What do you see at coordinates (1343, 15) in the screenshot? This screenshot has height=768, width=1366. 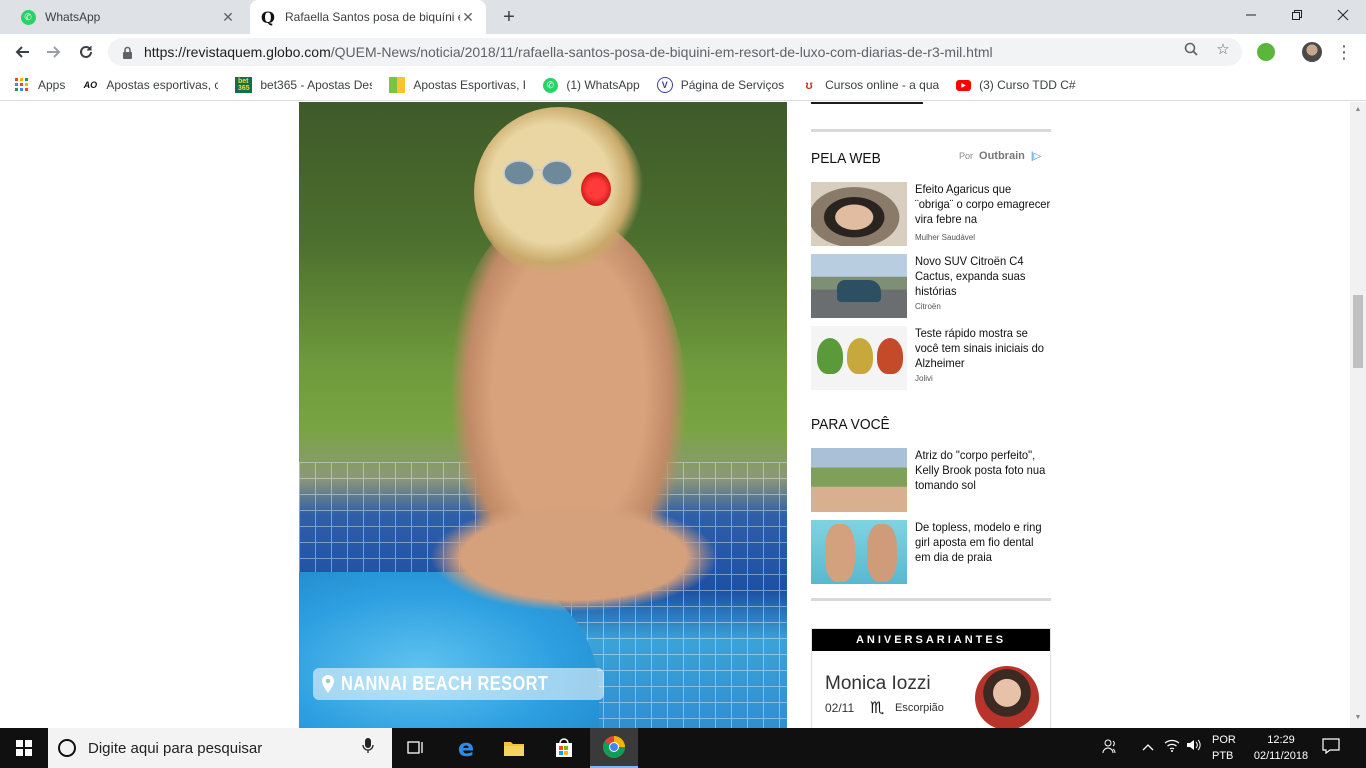 I see `close-window-button` at bounding box center [1343, 15].